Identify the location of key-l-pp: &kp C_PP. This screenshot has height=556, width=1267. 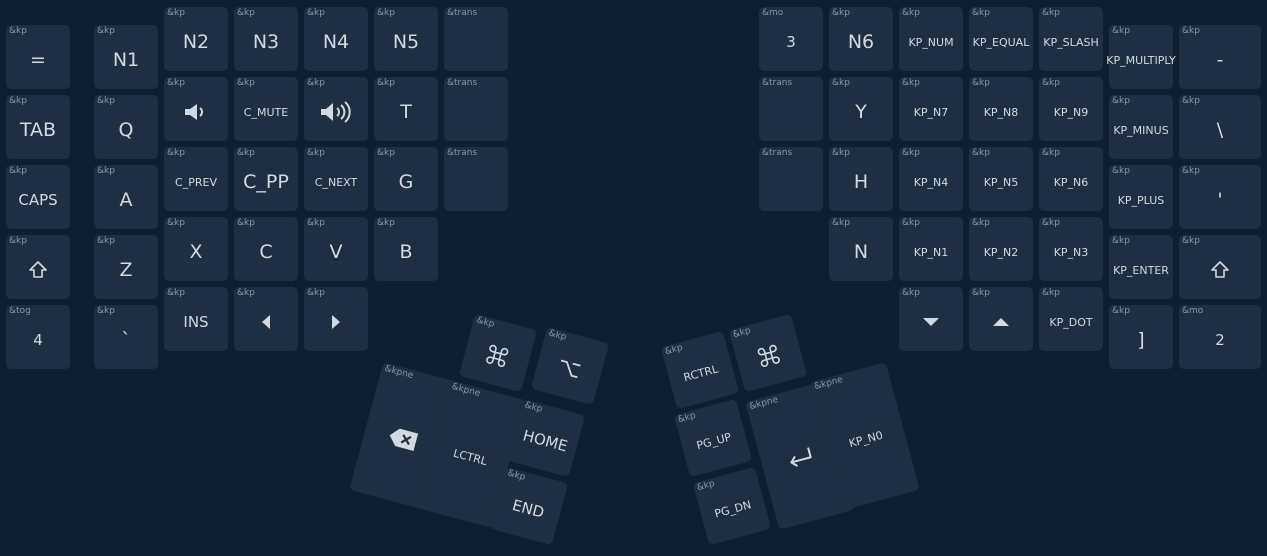
(266, 179).